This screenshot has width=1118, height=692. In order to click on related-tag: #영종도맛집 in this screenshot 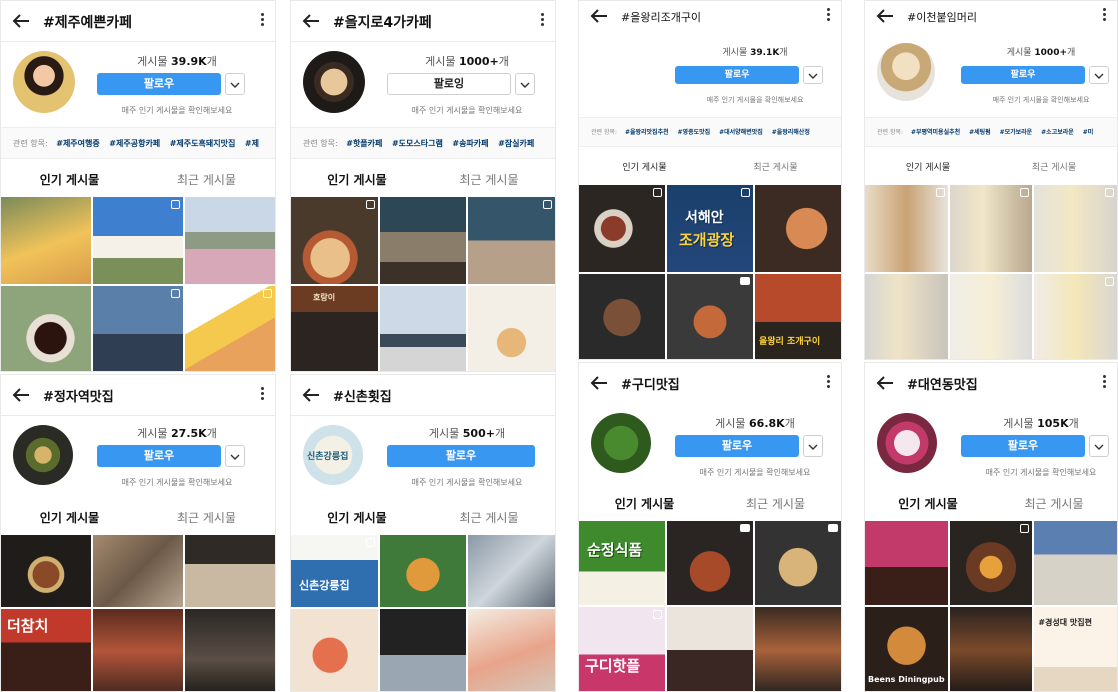, I will do `click(694, 132)`.